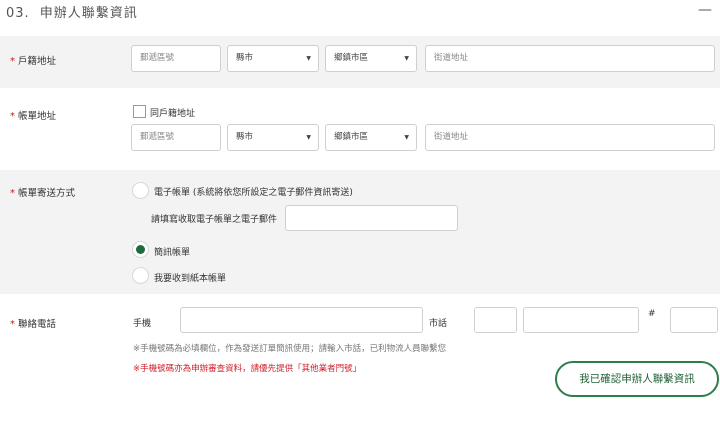 The image size is (720, 427). What do you see at coordinates (570, 137) in the screenshot?
I see `billing-street-input: 街道地址` at bounding box center [570, 137].